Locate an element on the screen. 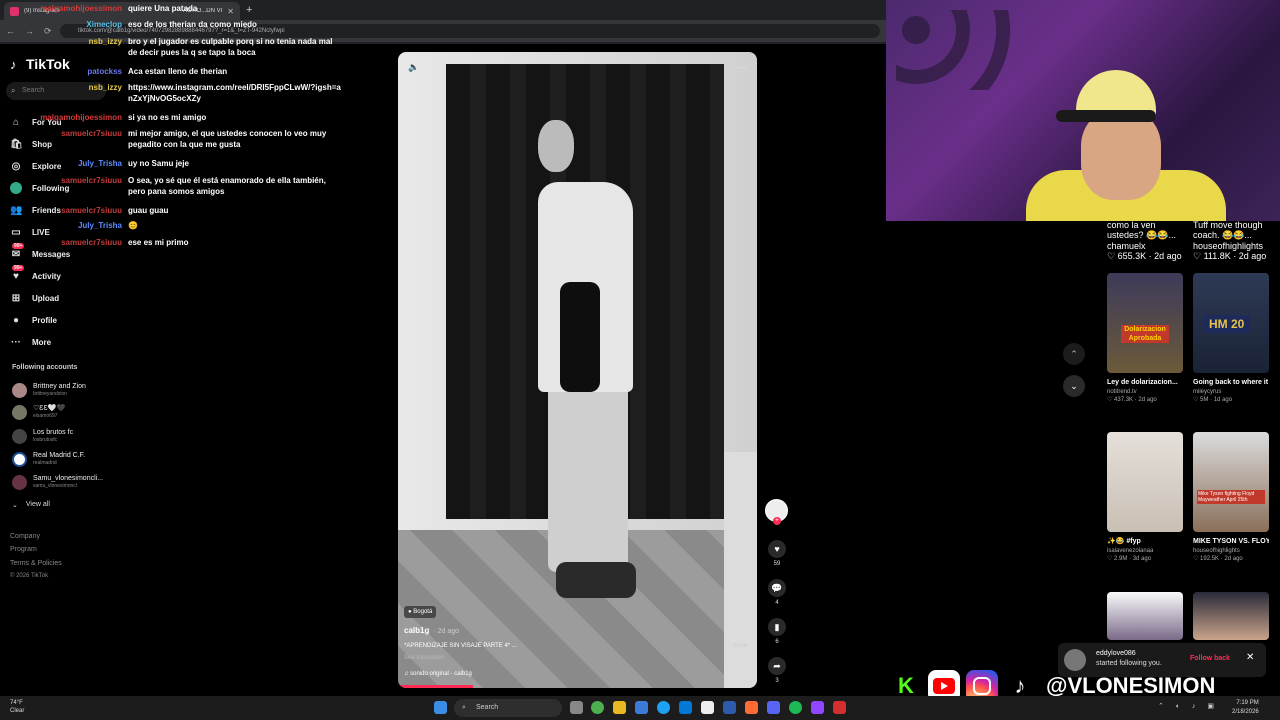  video-person-sleeve is located at coordinates (580, 337).